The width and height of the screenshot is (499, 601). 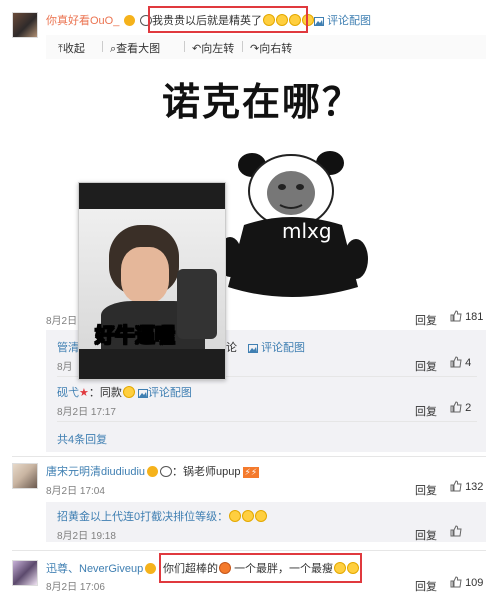 What do you see at coordinates (213, 48) in the screenshot?
I see `rotate-left-button: ↶向左转` at bounding box center [213, 48].